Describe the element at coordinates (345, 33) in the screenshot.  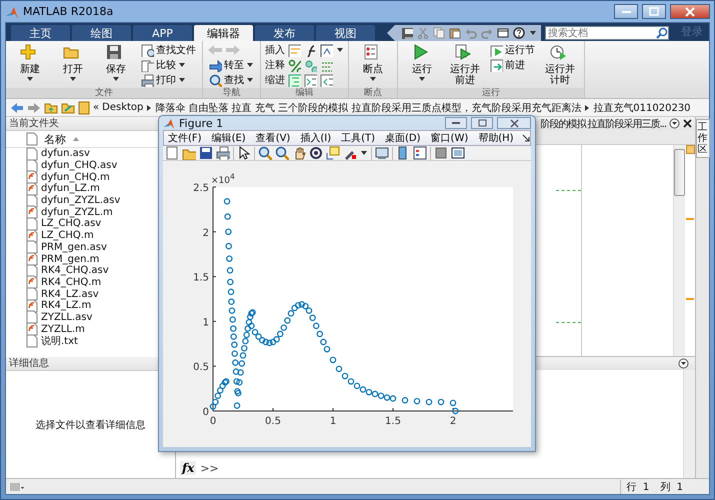
I see `ribbon-tab: 视图` at that location.